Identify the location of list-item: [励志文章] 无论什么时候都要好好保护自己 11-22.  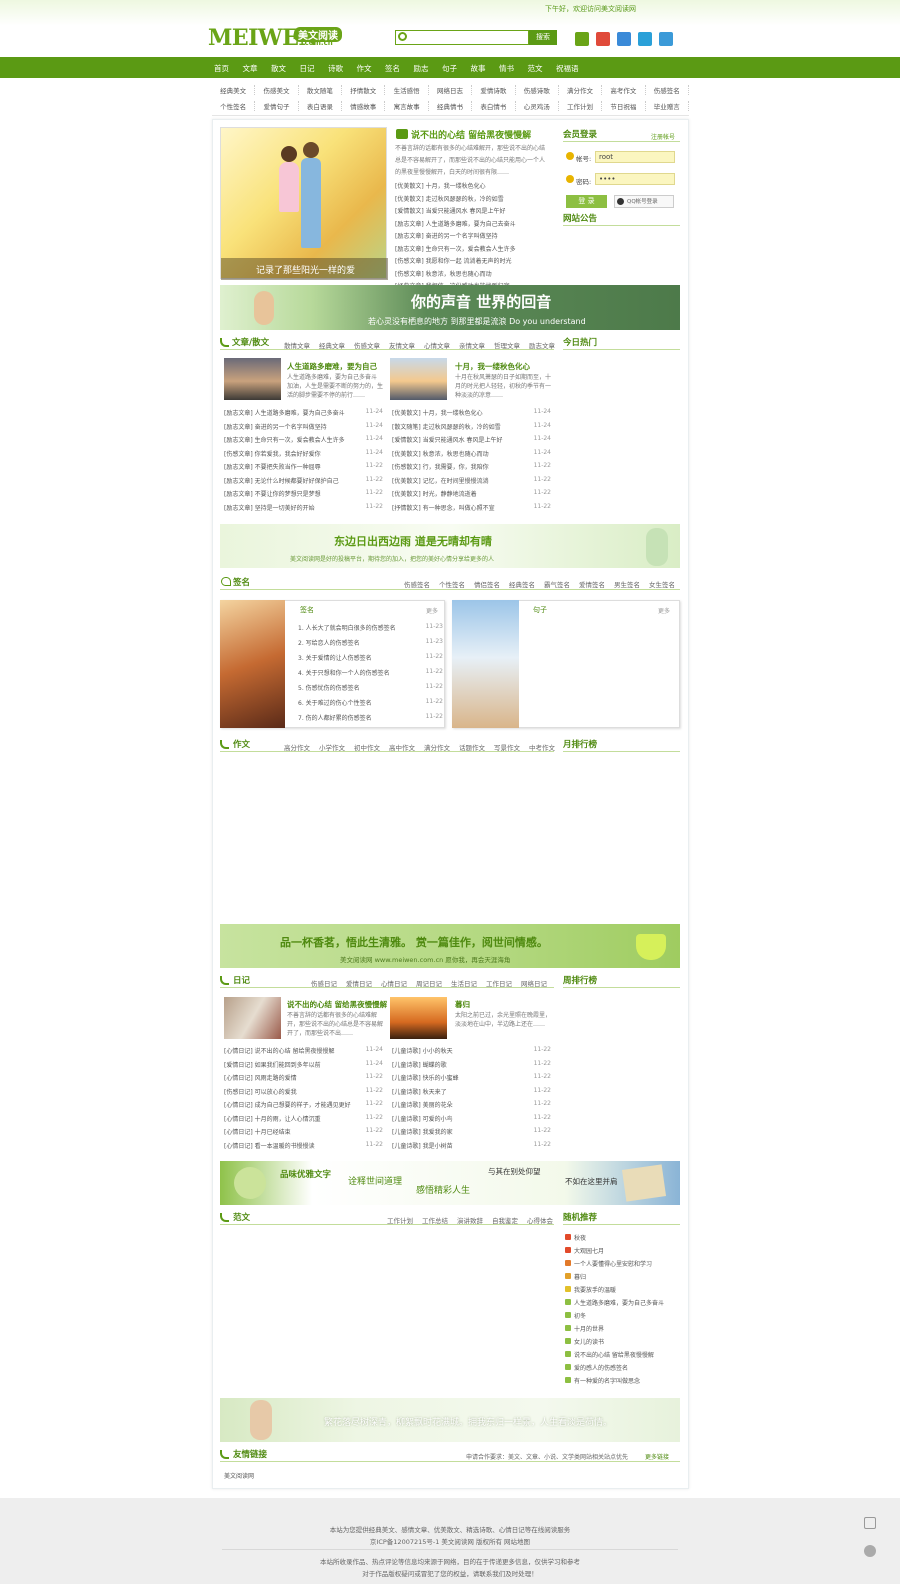
(303, 480).